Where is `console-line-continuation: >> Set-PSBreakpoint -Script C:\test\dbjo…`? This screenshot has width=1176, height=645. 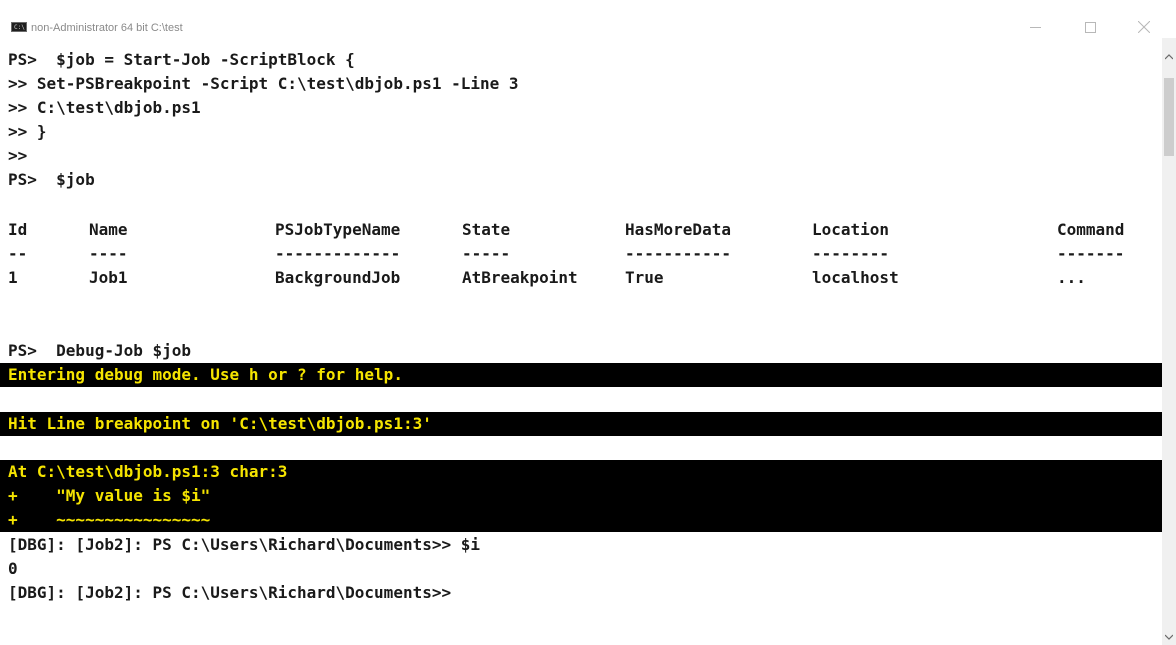
console-line-continuation: >> Set-PSBreakpoint -Script C:\test\dbjo… is located at coordinates (263, 83).